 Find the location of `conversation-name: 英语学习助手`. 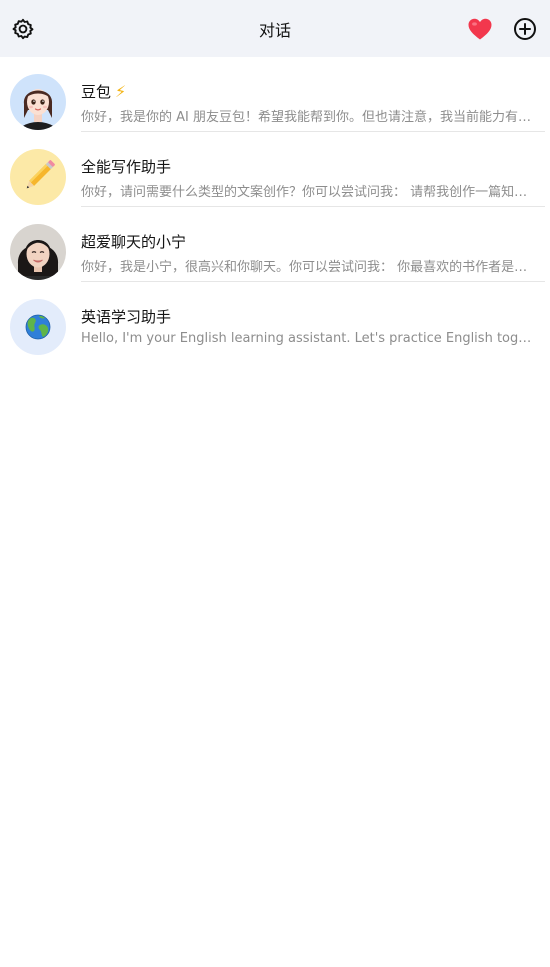

conversation-name: 英语学习助手 is located at coordinates (126, 317).